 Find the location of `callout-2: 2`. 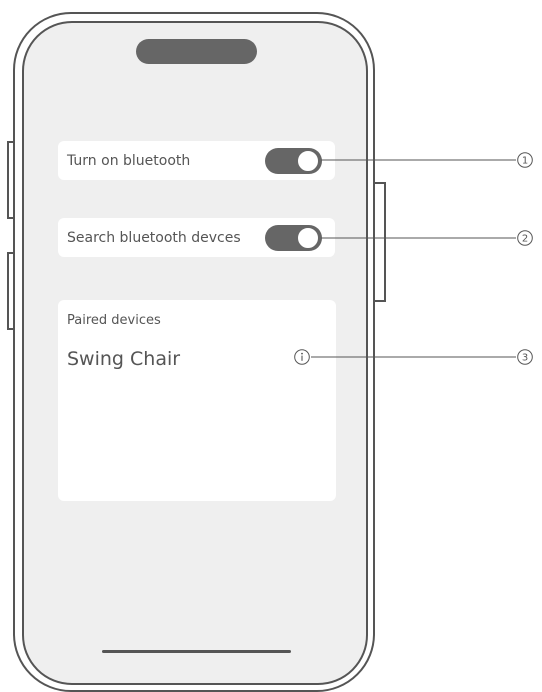

callout-2: 2 is located at coordinates (525, 238).